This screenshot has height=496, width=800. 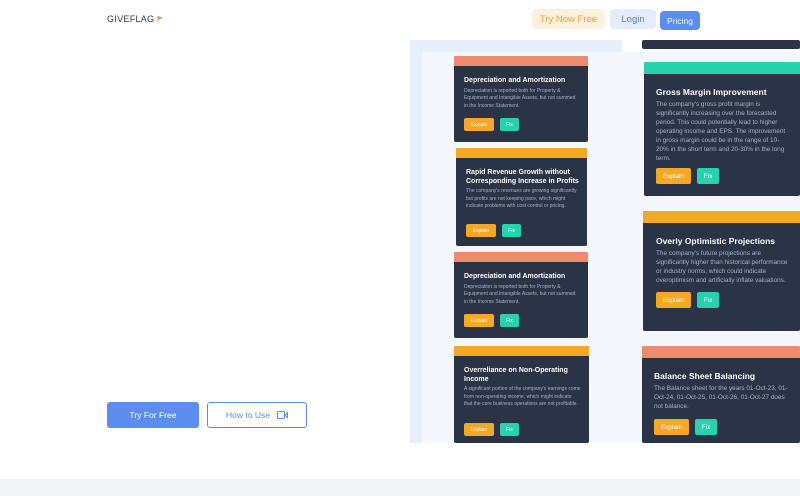 What do you see at coordinates (153, 415) in the screenshot?
I see `try-for-free-button: Try For Free` at bounding box center [153, 415].